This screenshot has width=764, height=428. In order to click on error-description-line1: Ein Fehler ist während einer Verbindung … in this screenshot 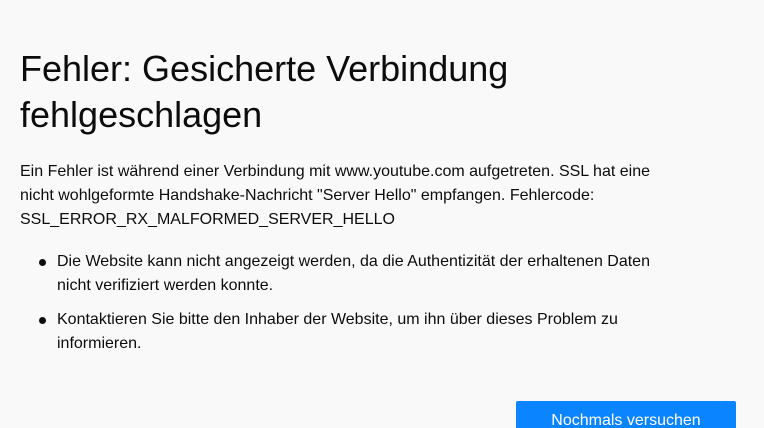, I will do `click(335, 171)`.